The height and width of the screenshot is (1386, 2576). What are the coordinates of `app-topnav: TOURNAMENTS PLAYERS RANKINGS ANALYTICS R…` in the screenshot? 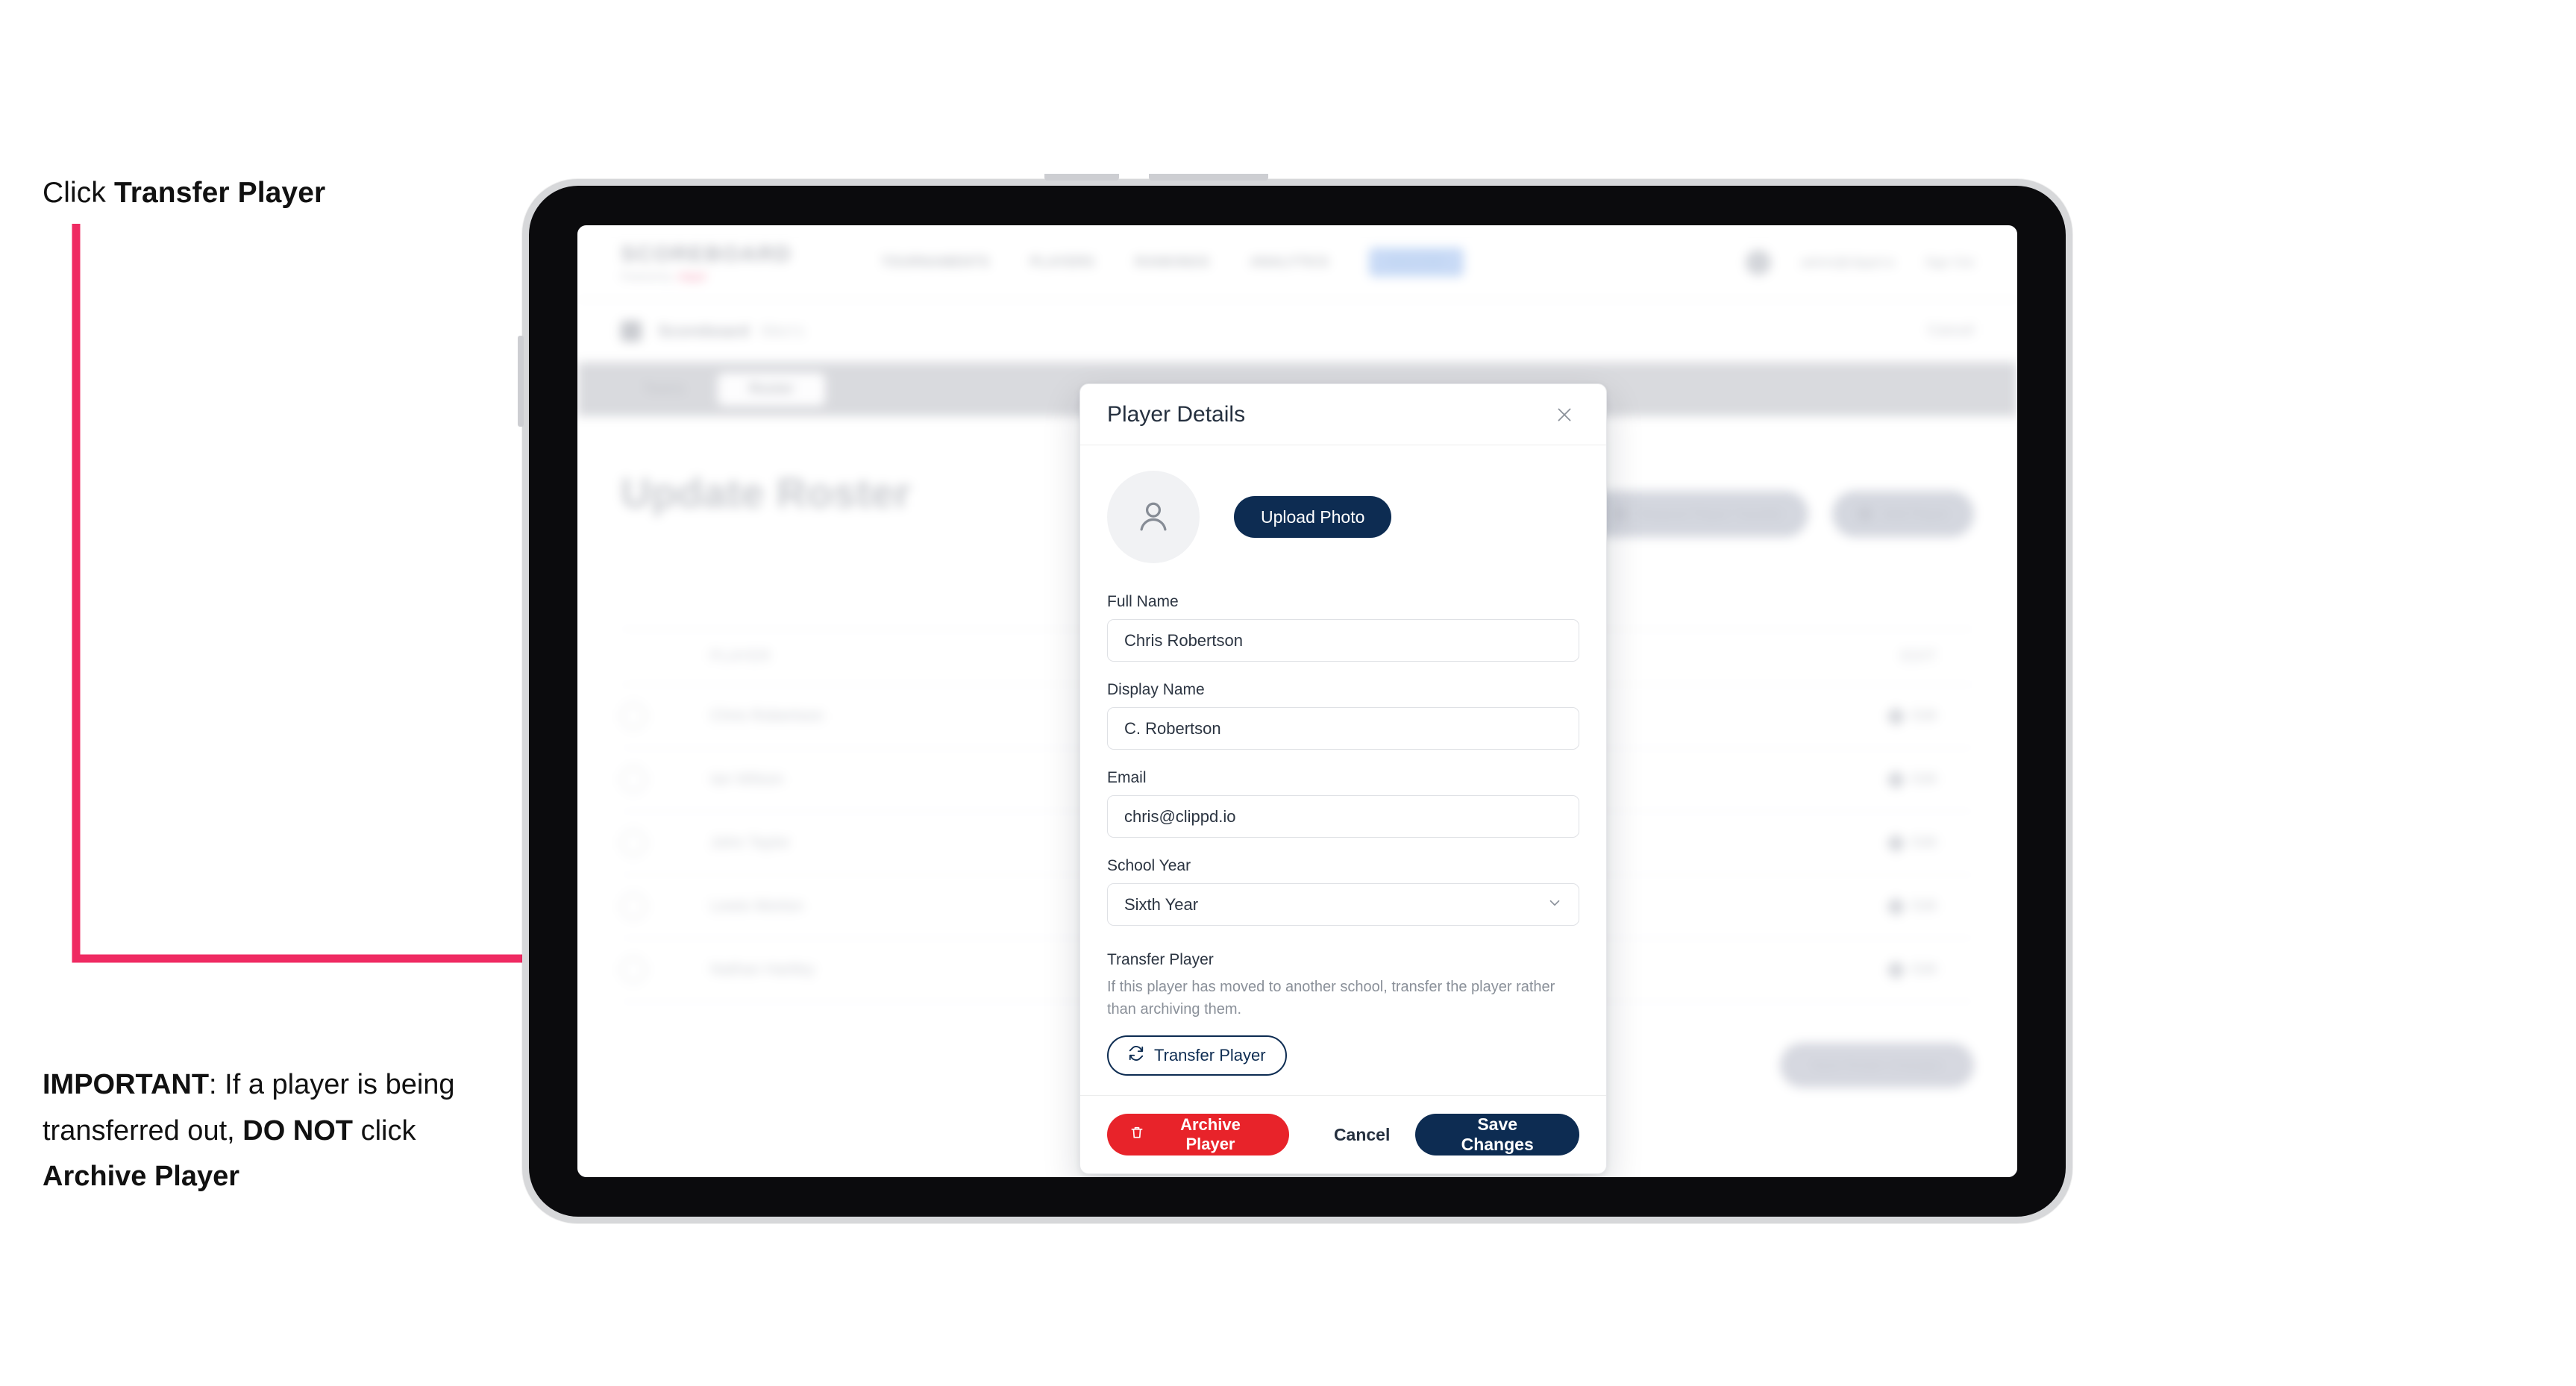 It's located at (1172, 262).